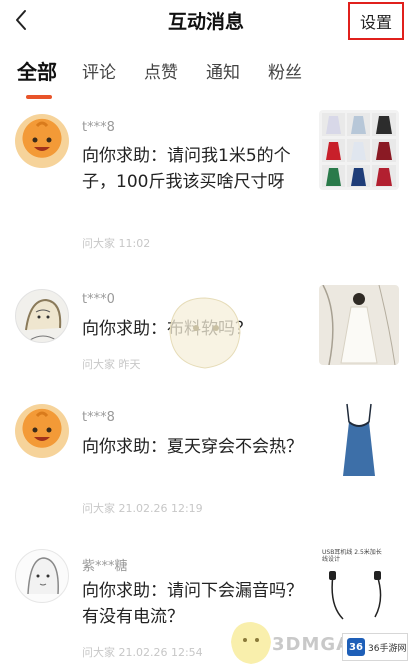  Describe the element at coordinates (223, 70) in the screenshot. I see `tab-notifications: 通知` at that location.